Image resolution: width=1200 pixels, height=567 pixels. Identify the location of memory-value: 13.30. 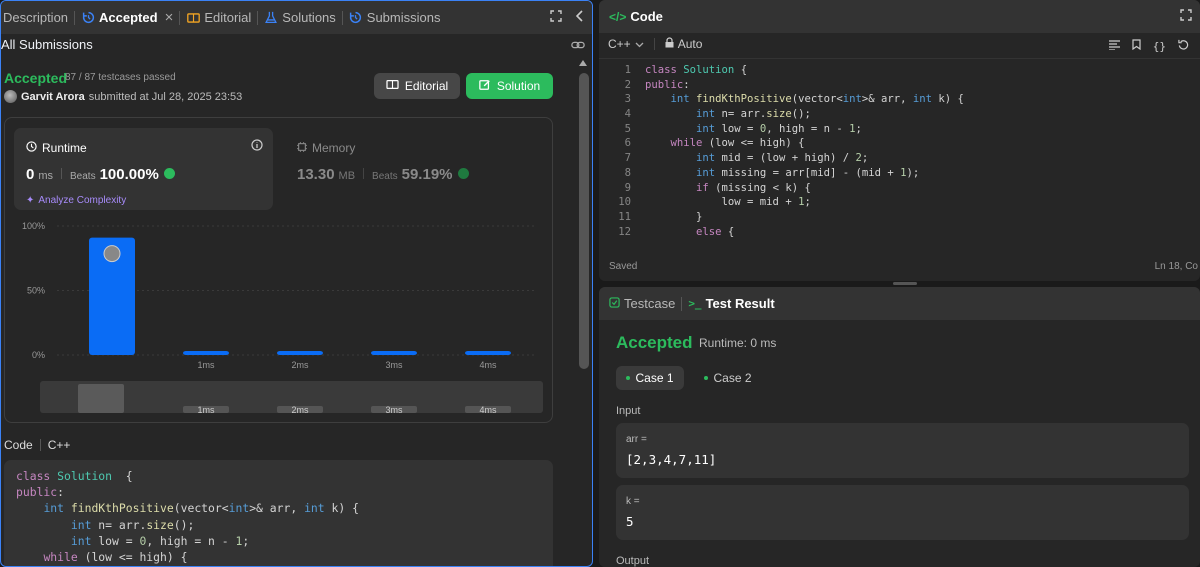
(316, 174).